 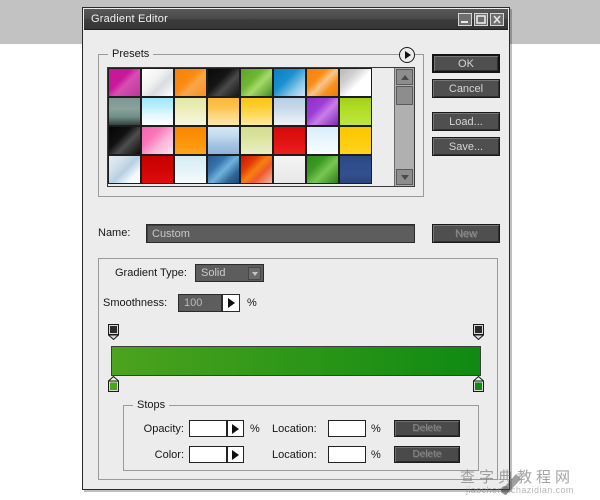 I want to click on chevron-down-icon, so click(x=254, y=273).